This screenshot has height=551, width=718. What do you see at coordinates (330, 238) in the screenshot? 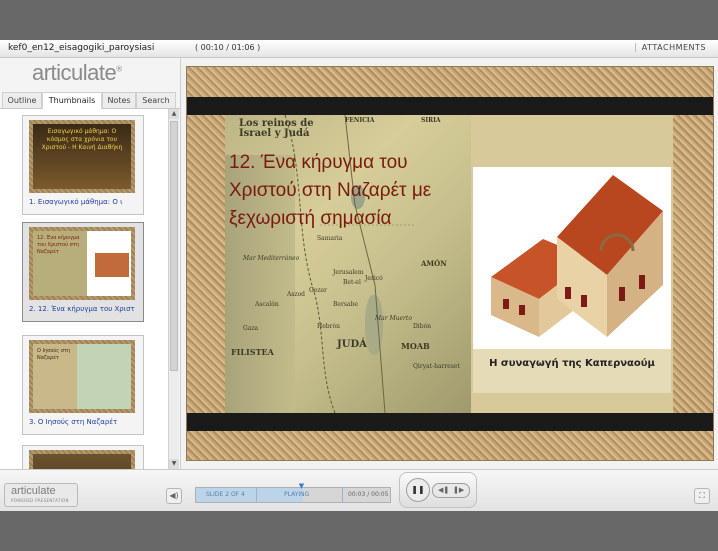
I see `map-place: Samaria` at bounding box center [330, 238].